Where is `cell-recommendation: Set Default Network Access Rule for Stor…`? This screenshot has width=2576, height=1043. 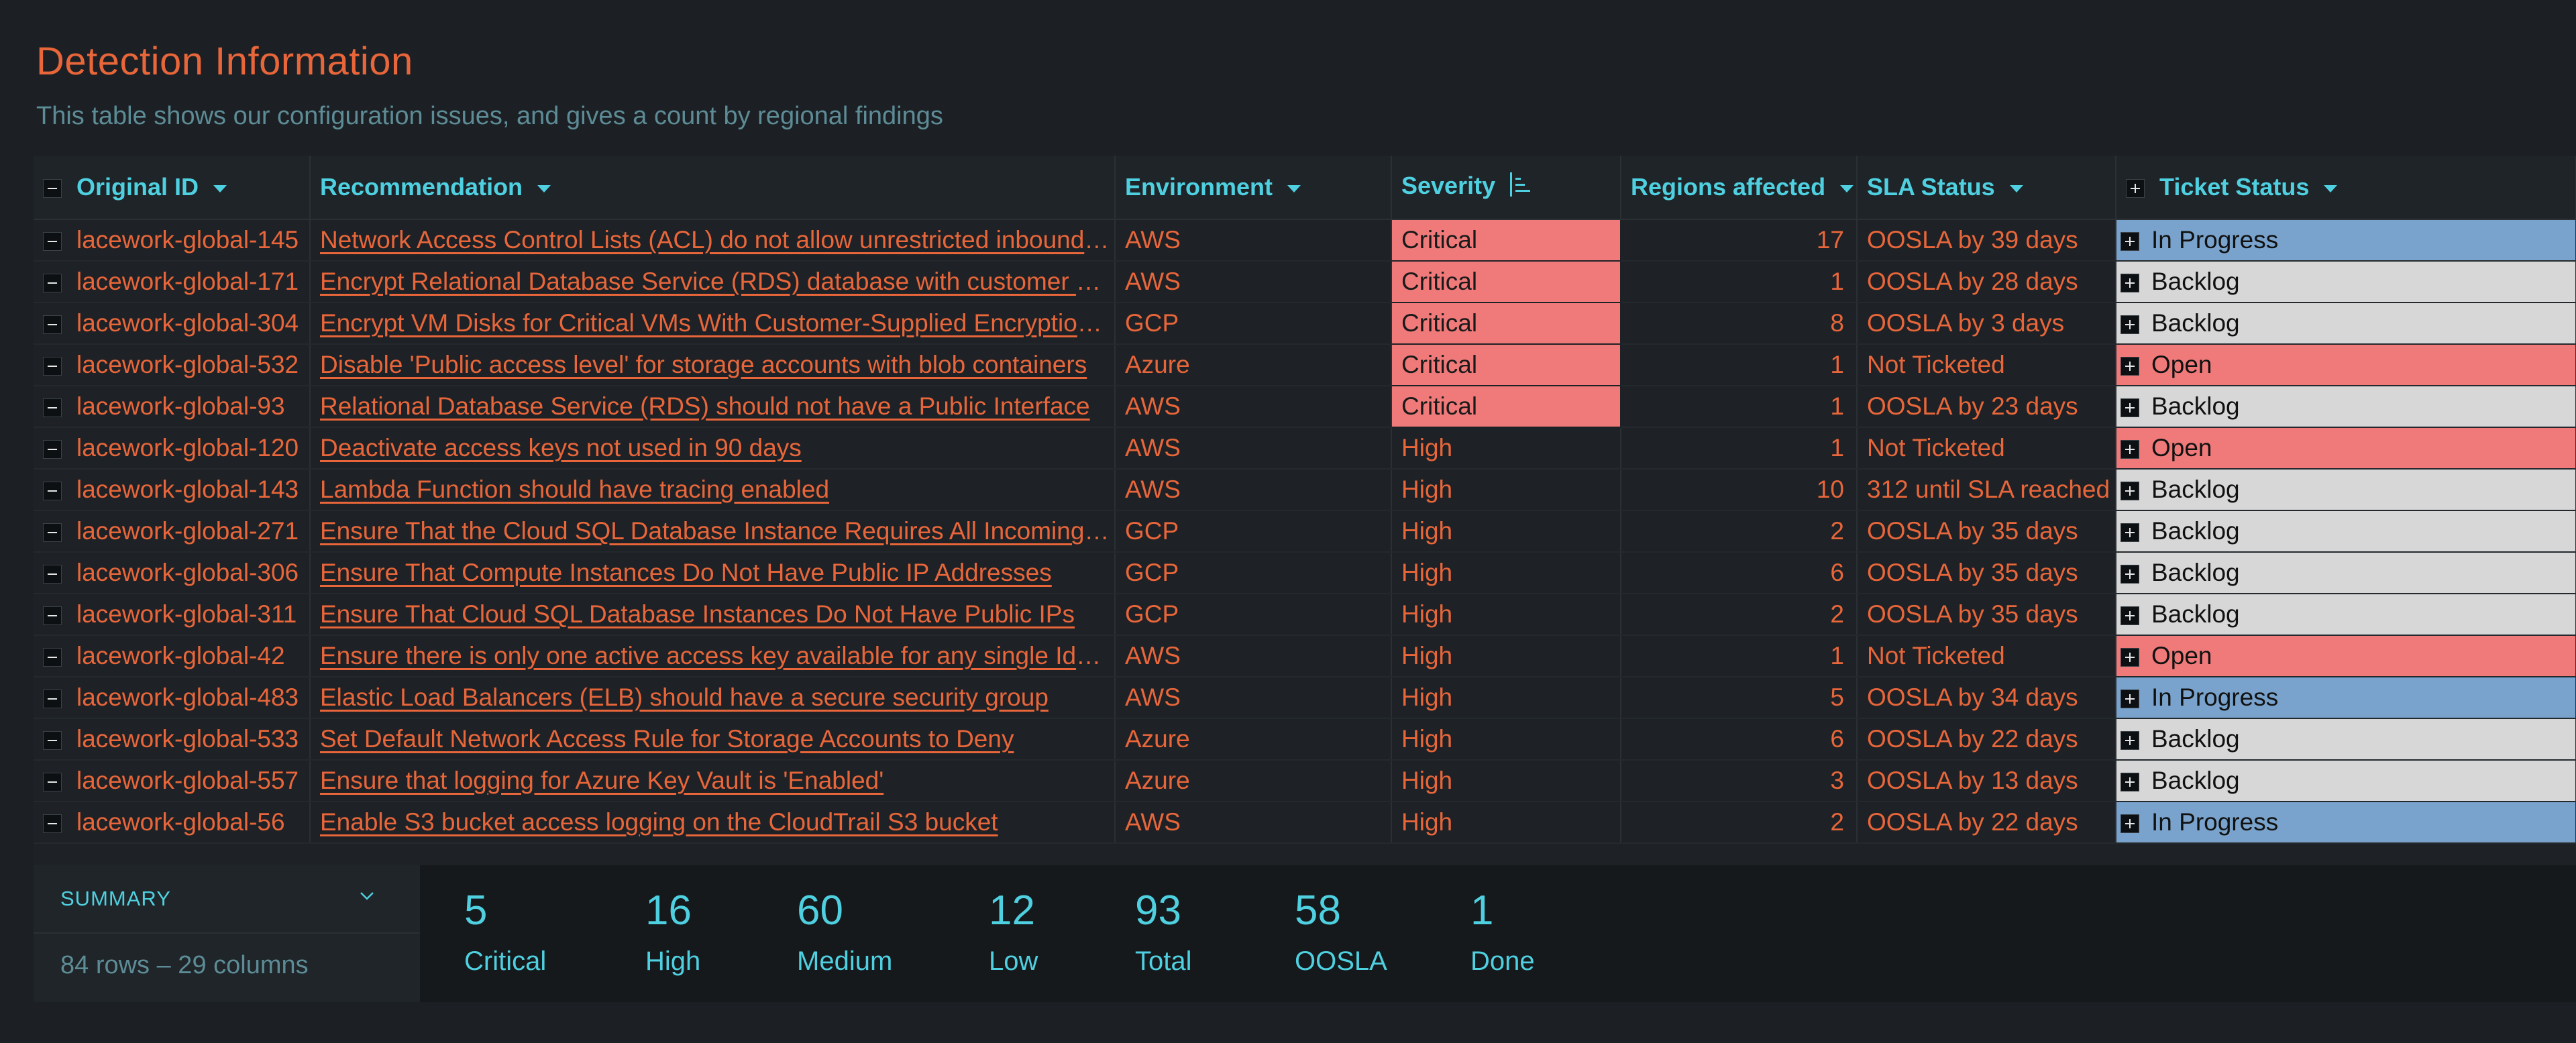 cell-recommendation: Set Default Network Access Rule for Stor… is located at coordinates (713, 740).